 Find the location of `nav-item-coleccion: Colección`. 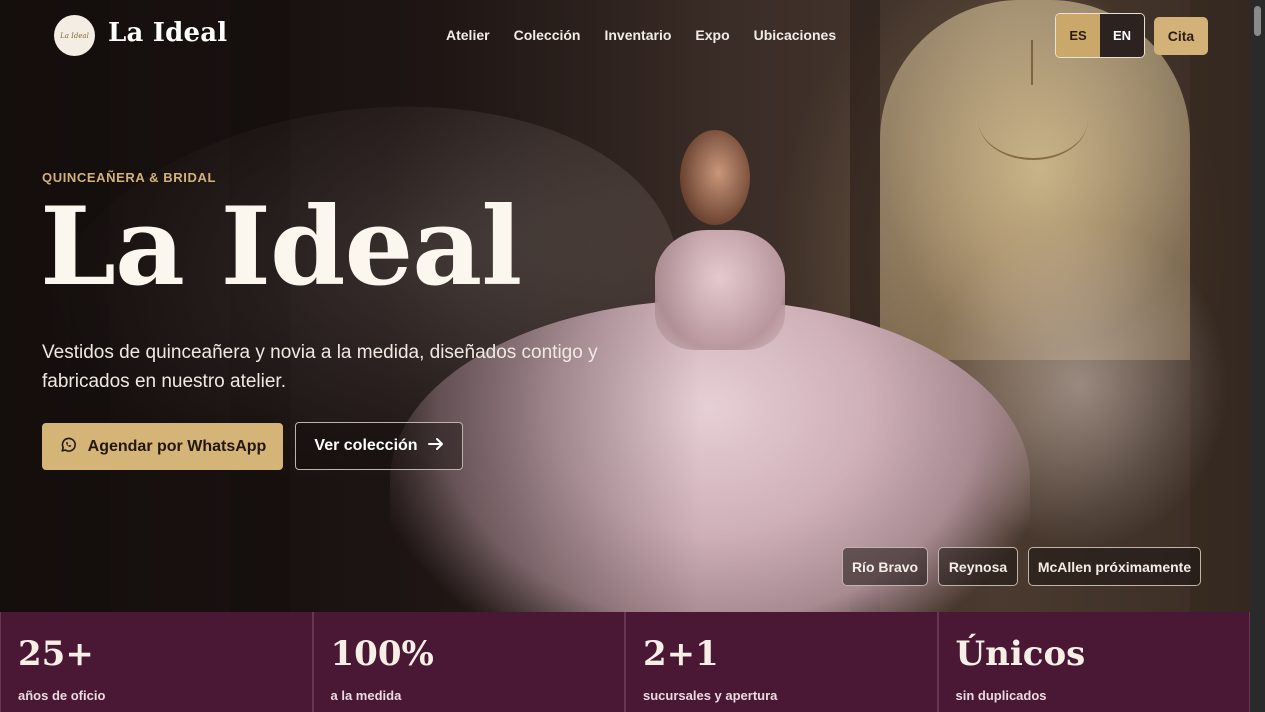

nav-item-coleccion: Colección is located at coordinates (547, 35).